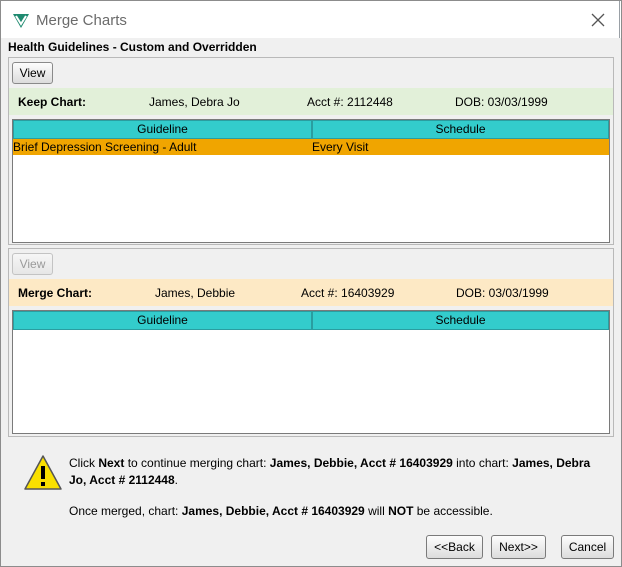  Describe the element at coordinates (52, 102) in the screenshot. I see `keep-chart-label: Keep Chart:` at that location.